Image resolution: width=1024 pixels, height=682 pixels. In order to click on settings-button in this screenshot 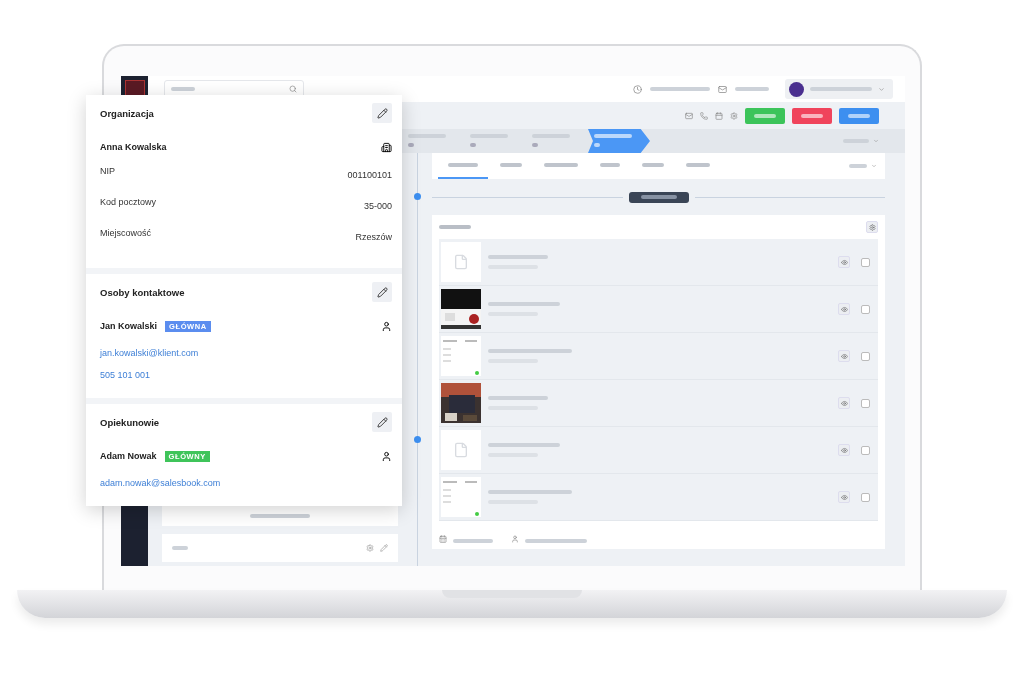, I will do `click(872, 227)`.